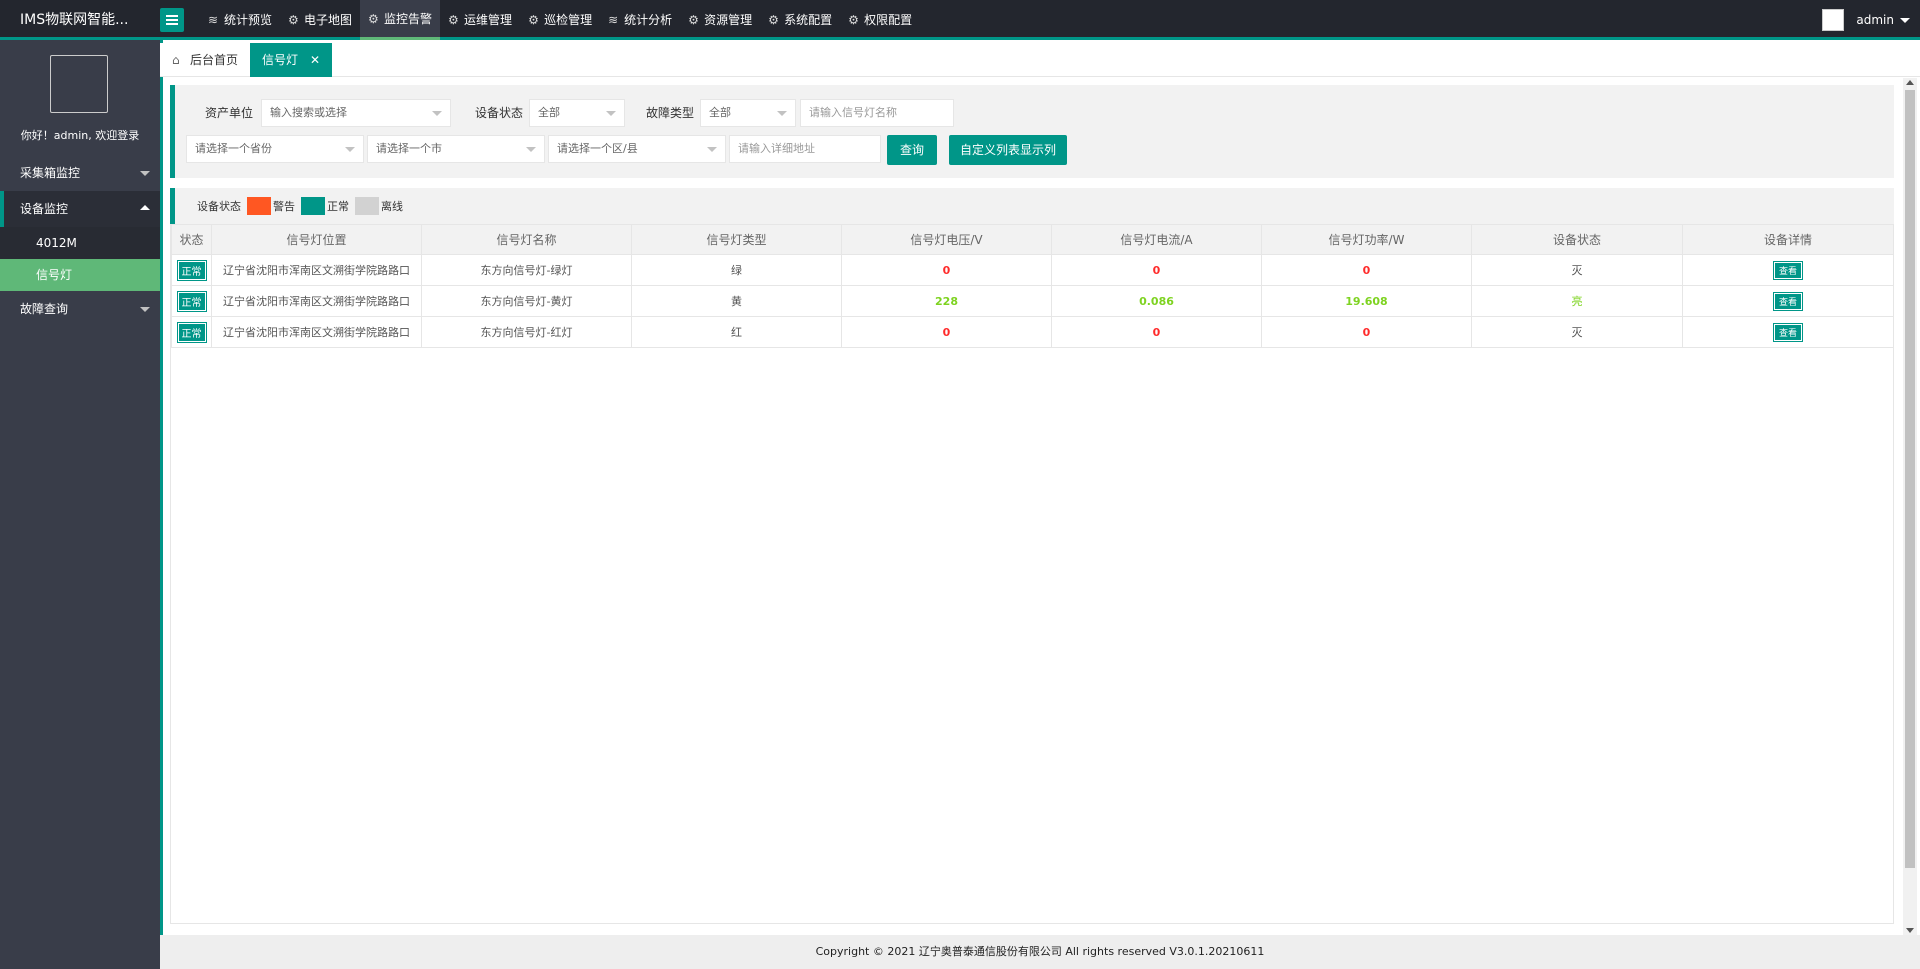 This screenshot has width=1920, height=969. Describe the element at coordinates (1577, 239) in the screenshot. I see `column-header: 设备状态` at that location.